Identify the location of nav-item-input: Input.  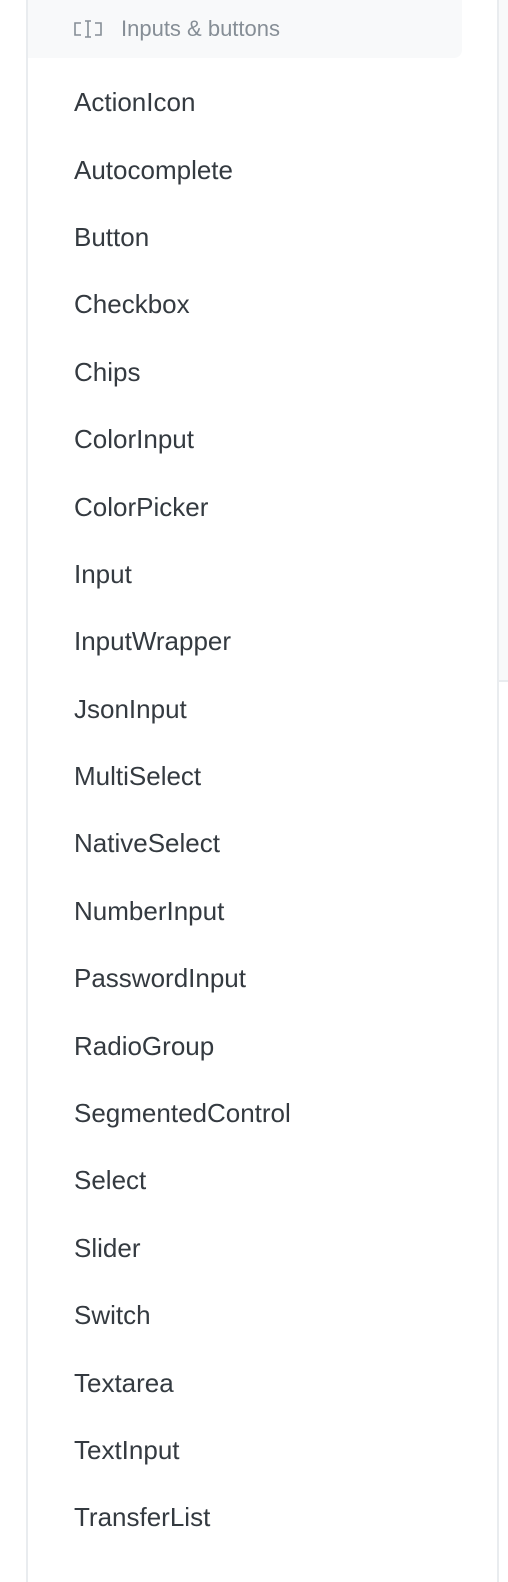
(262, 574).